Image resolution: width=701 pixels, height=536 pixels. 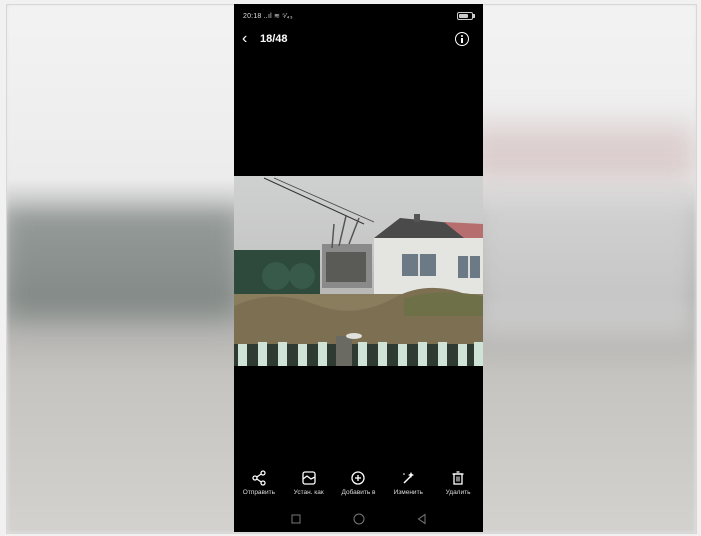 I want to click on add-to-button: Добавить в, so click(x=358, y=483).